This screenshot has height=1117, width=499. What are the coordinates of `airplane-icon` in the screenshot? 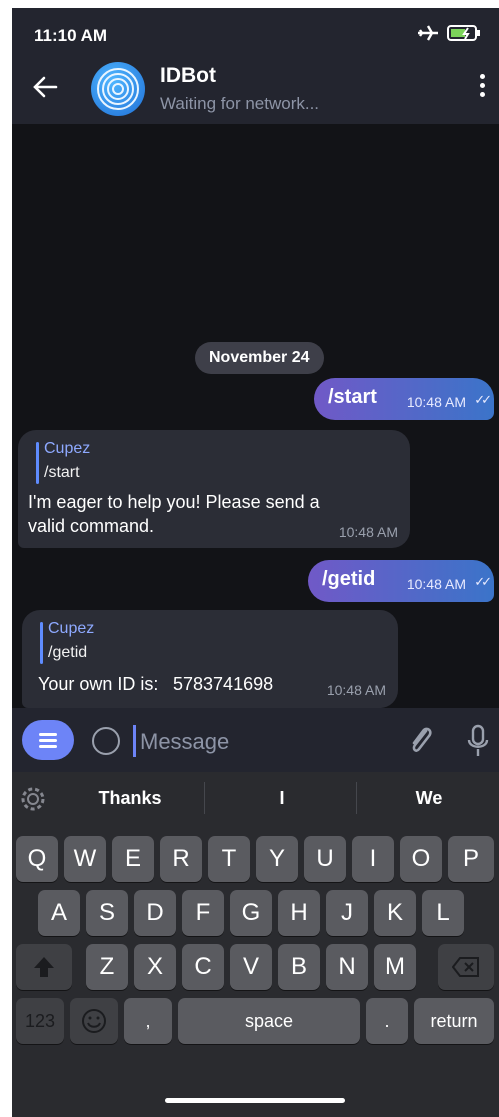 It's located at (428, 33).